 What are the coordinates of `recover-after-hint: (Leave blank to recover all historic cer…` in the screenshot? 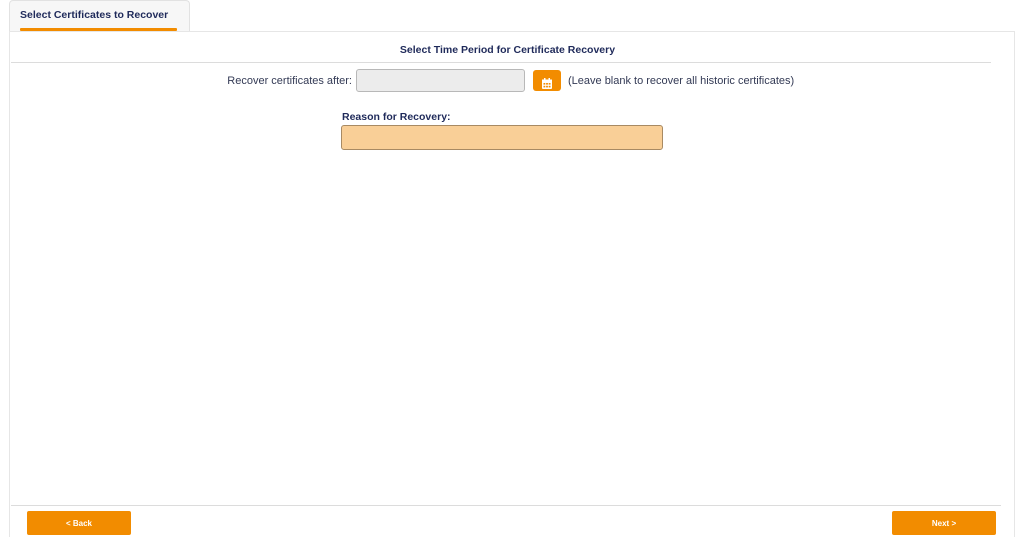 It's located at (681, 81).